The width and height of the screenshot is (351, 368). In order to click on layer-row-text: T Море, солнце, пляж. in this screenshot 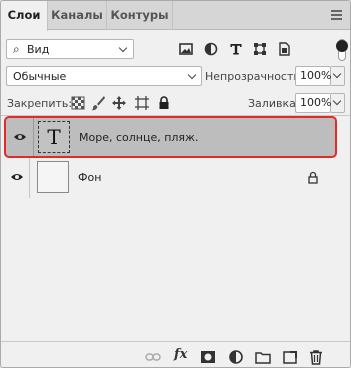, I will do `click(170, 137)`.